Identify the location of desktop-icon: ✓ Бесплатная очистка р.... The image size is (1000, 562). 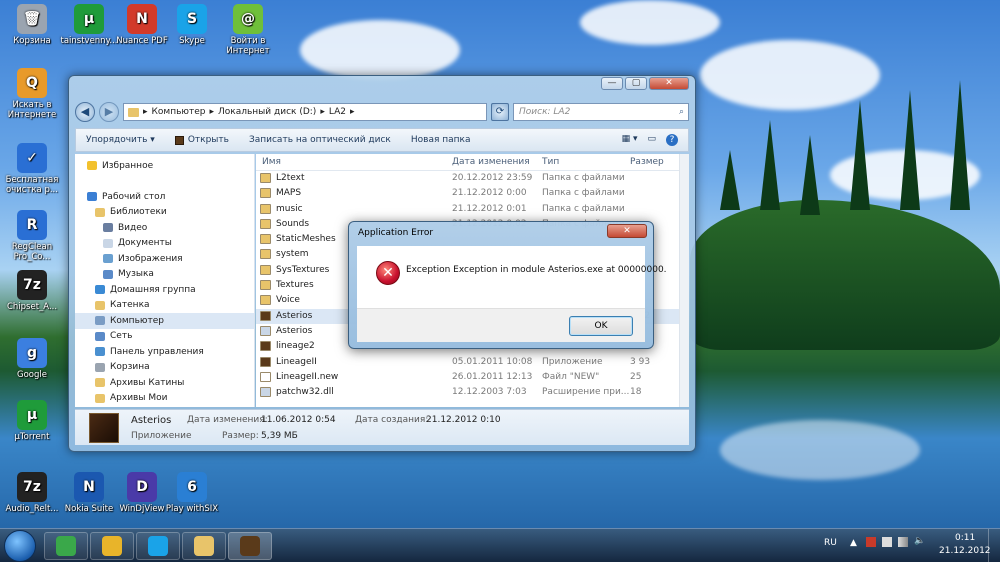
(32, 169).